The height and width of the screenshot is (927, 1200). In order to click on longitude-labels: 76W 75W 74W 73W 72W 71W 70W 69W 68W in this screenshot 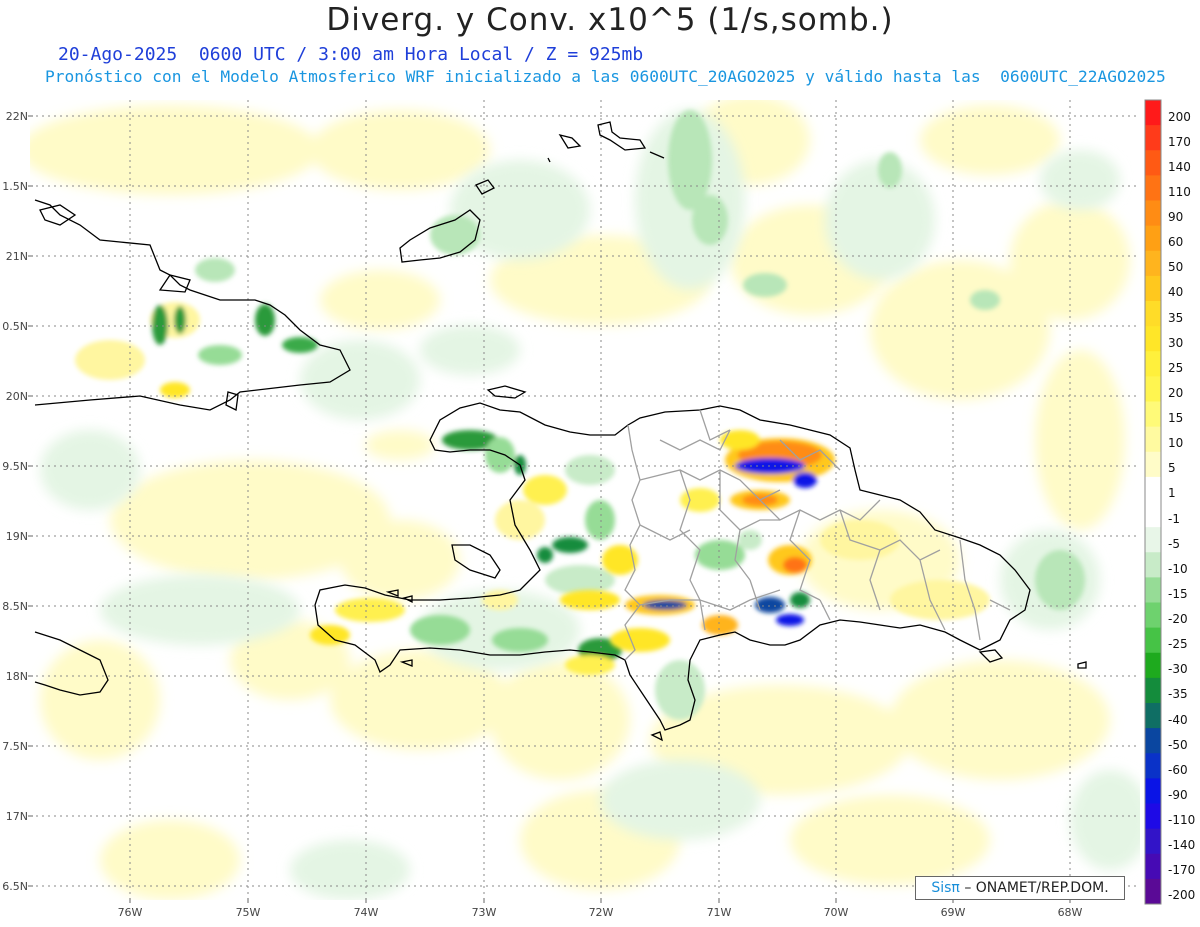, I will do `click(600, 912)`.